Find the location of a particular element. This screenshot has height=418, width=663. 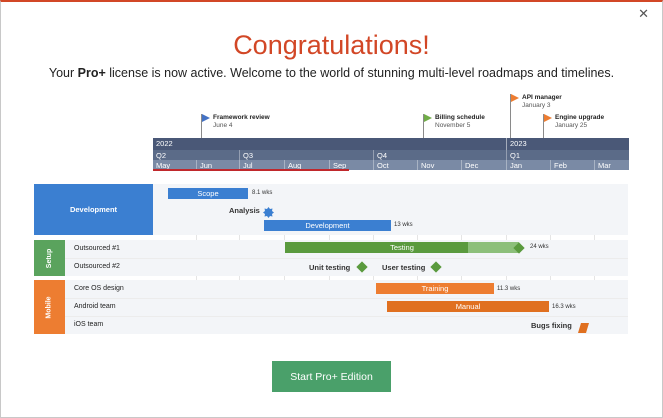

close-icon: ✕ is located at coordinates (643, 13).